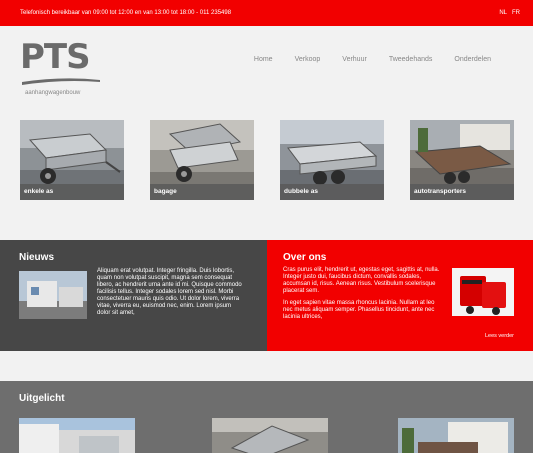 The width and height of the screenshot is (533, 453). I want to click on logo-swoosh-icon, so click(61, 81).